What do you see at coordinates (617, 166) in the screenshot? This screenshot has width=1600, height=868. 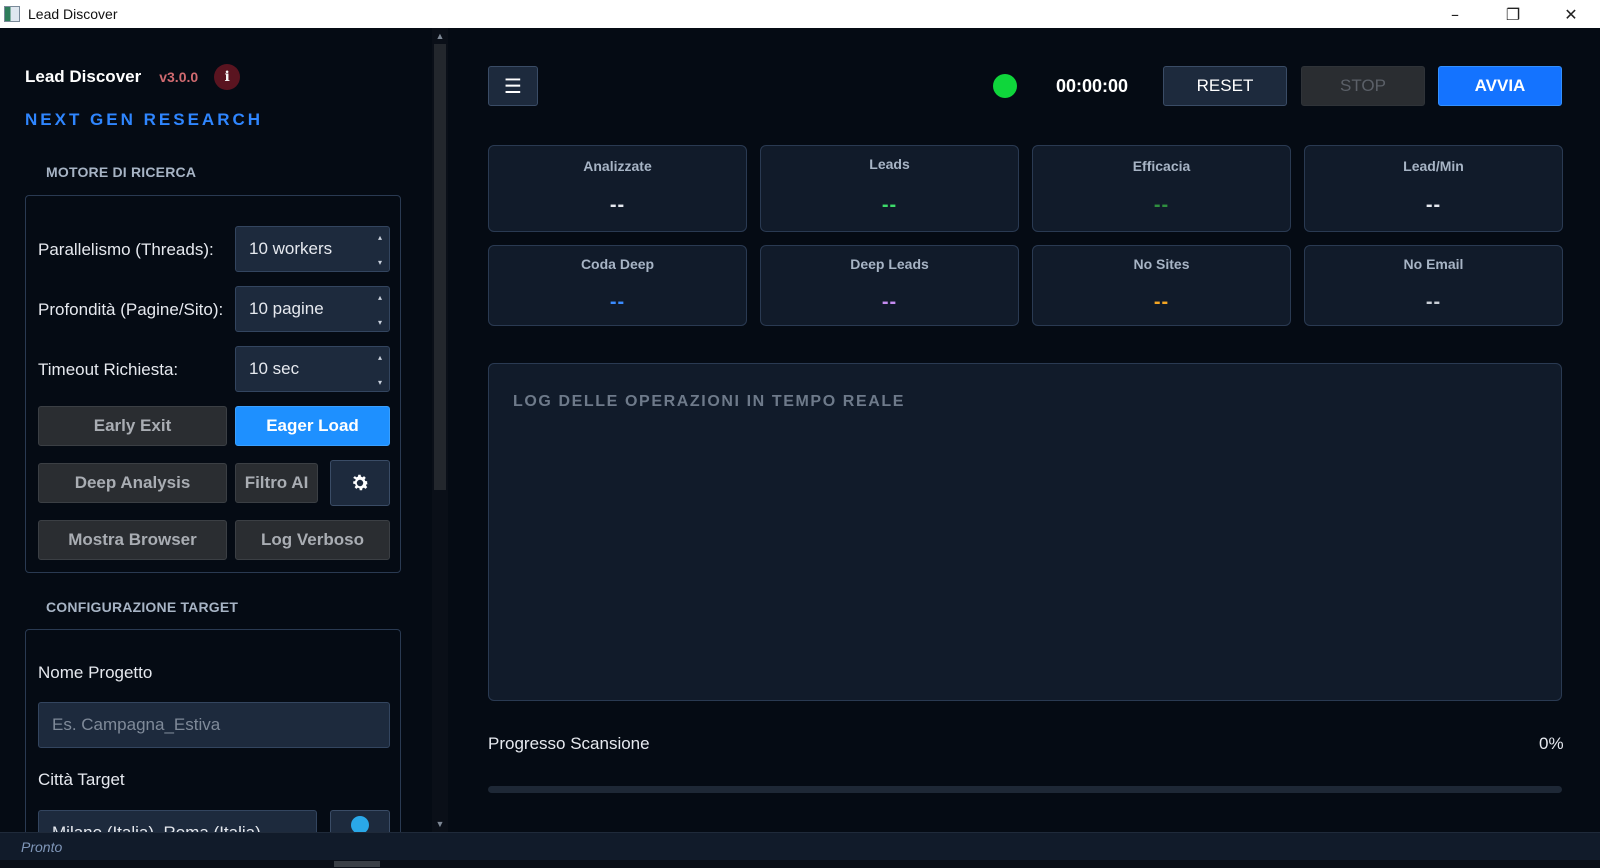 I see `stat-label: Analizzate` at bounding box center [617, 166].